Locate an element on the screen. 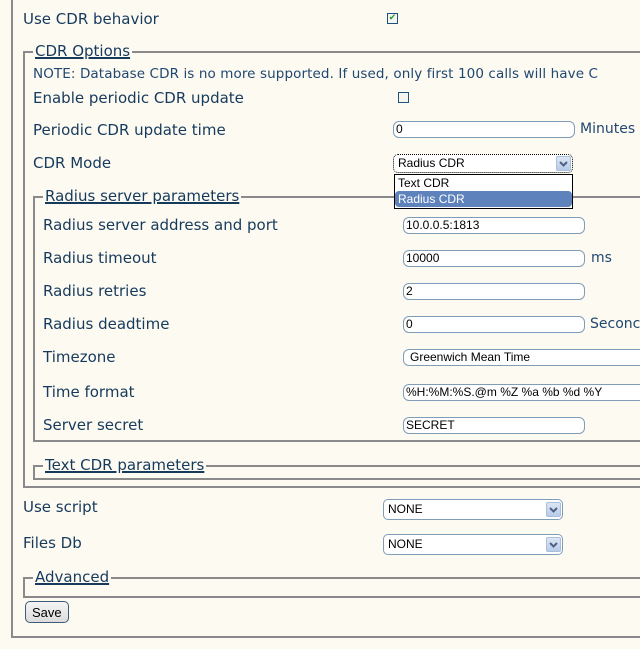 This screenshot has width=640, height=649. enable-periodic-label: Enable periodic CDR update is located at coordinates (138, 98).